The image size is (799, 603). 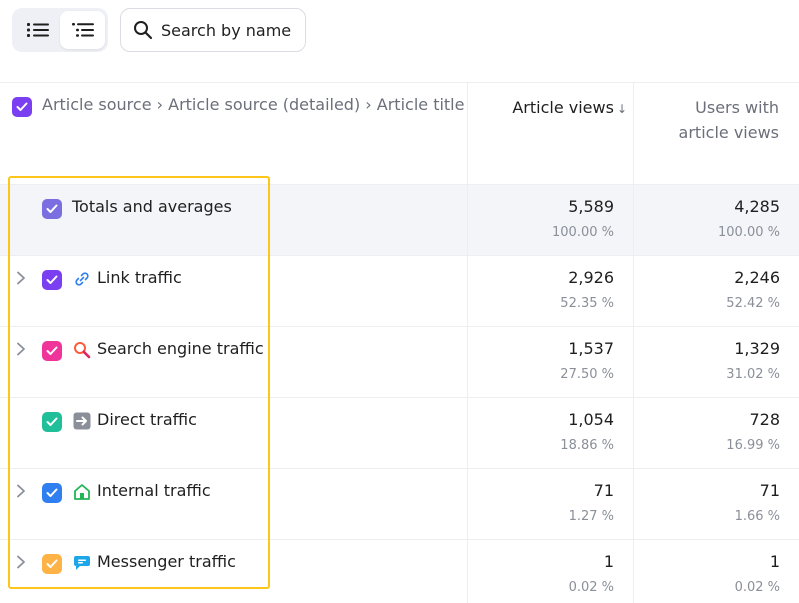 I want to click on users-cell: 4,285 100.00 %, so click(x=707, y=219).